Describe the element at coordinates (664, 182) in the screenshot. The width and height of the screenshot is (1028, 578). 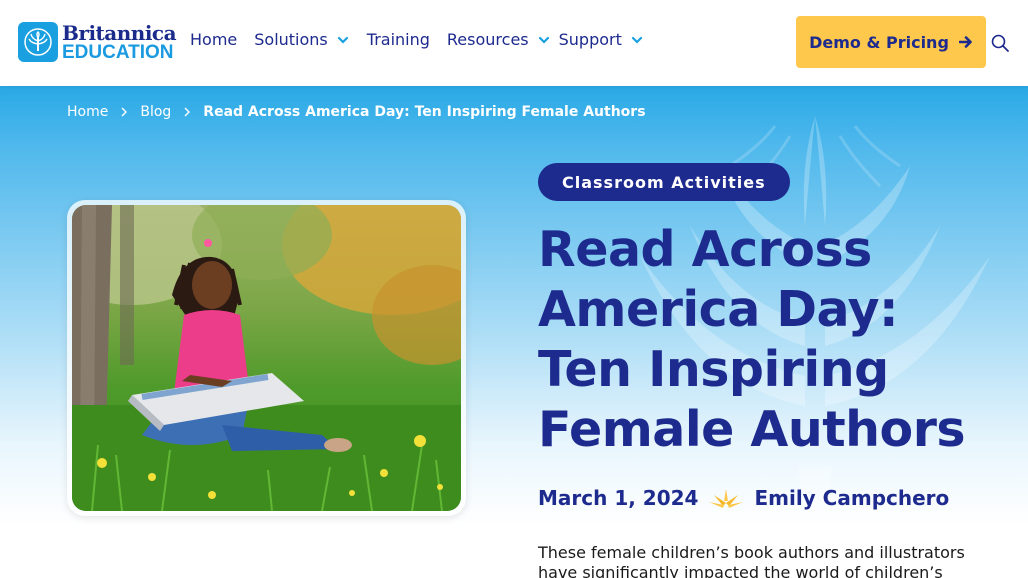
I see `category-badge: Classroom Activities` at that location.